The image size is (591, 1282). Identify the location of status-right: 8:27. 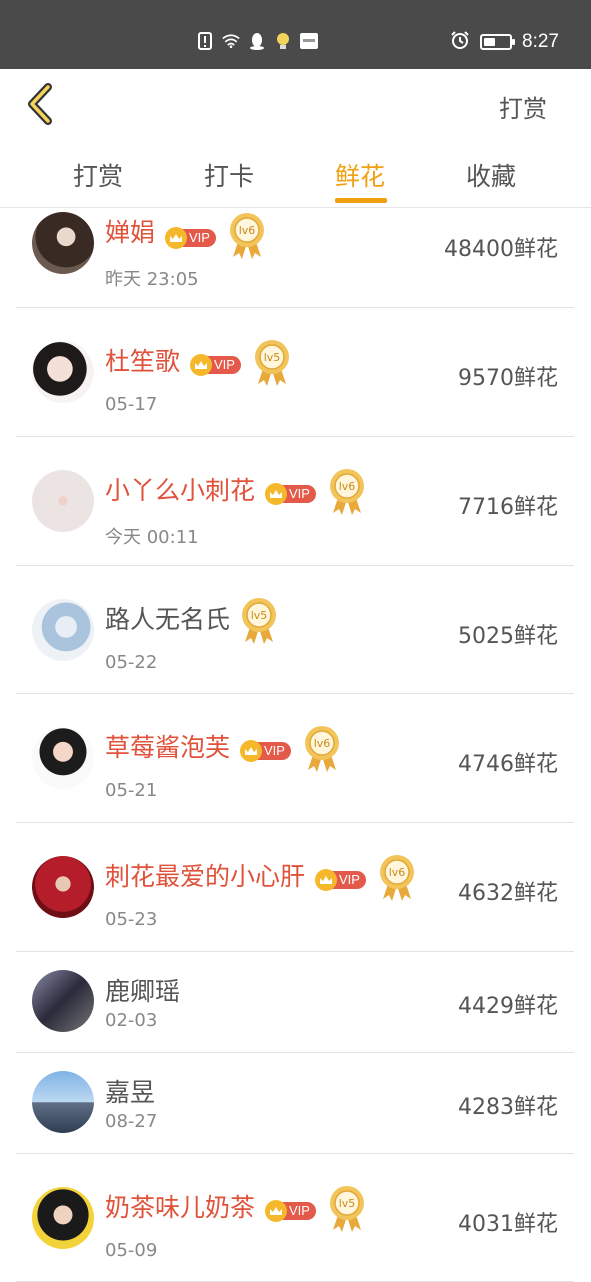
(504, 42).